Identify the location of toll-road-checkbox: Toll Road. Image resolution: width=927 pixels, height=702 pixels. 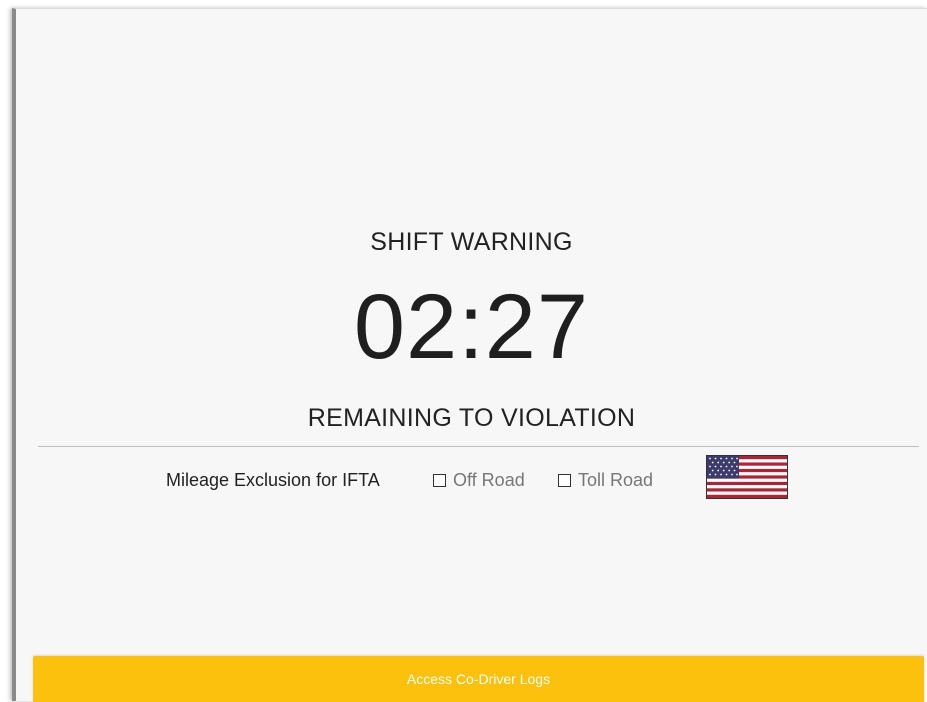
(605, 480).